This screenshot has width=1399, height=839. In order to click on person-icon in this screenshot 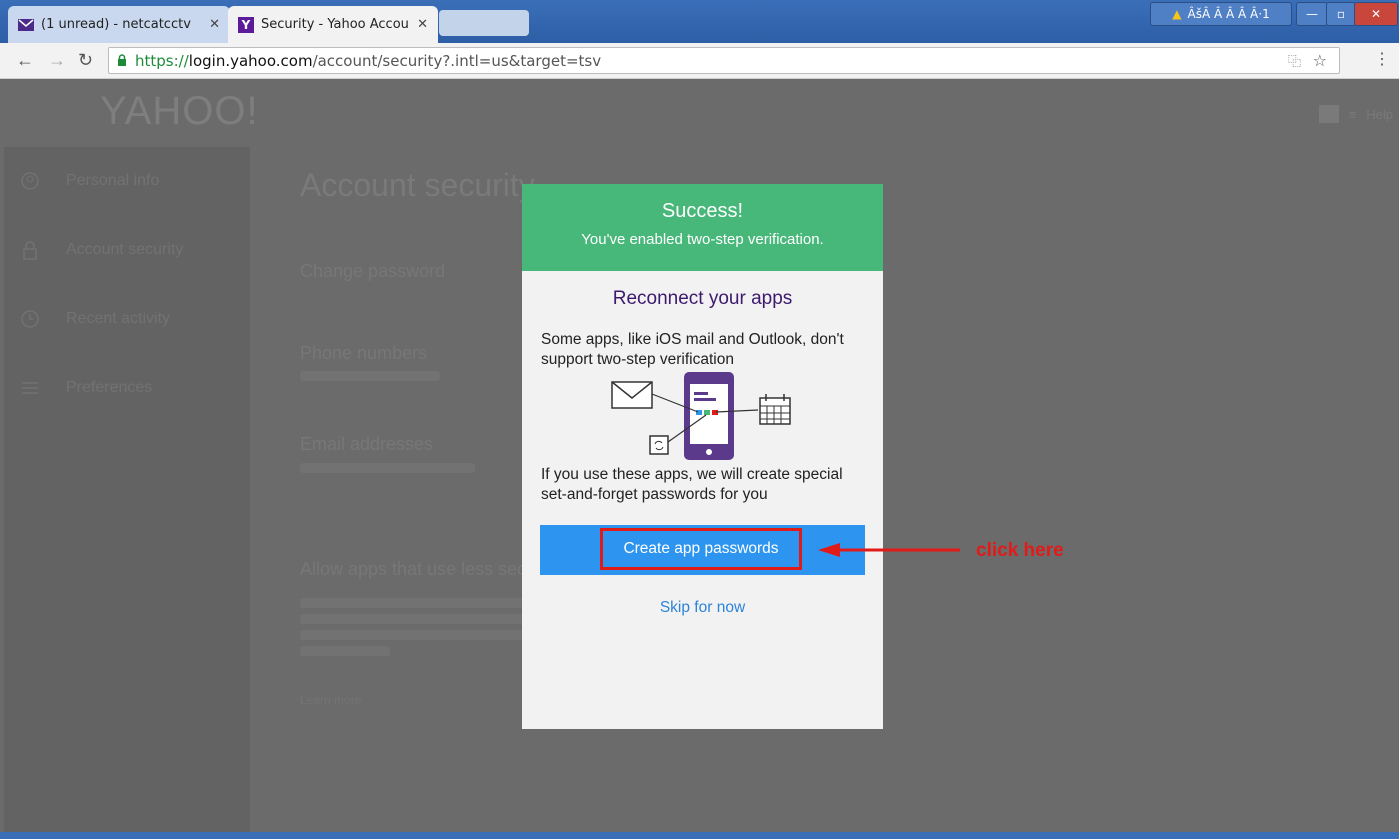, I will do `click(30, 181)`.